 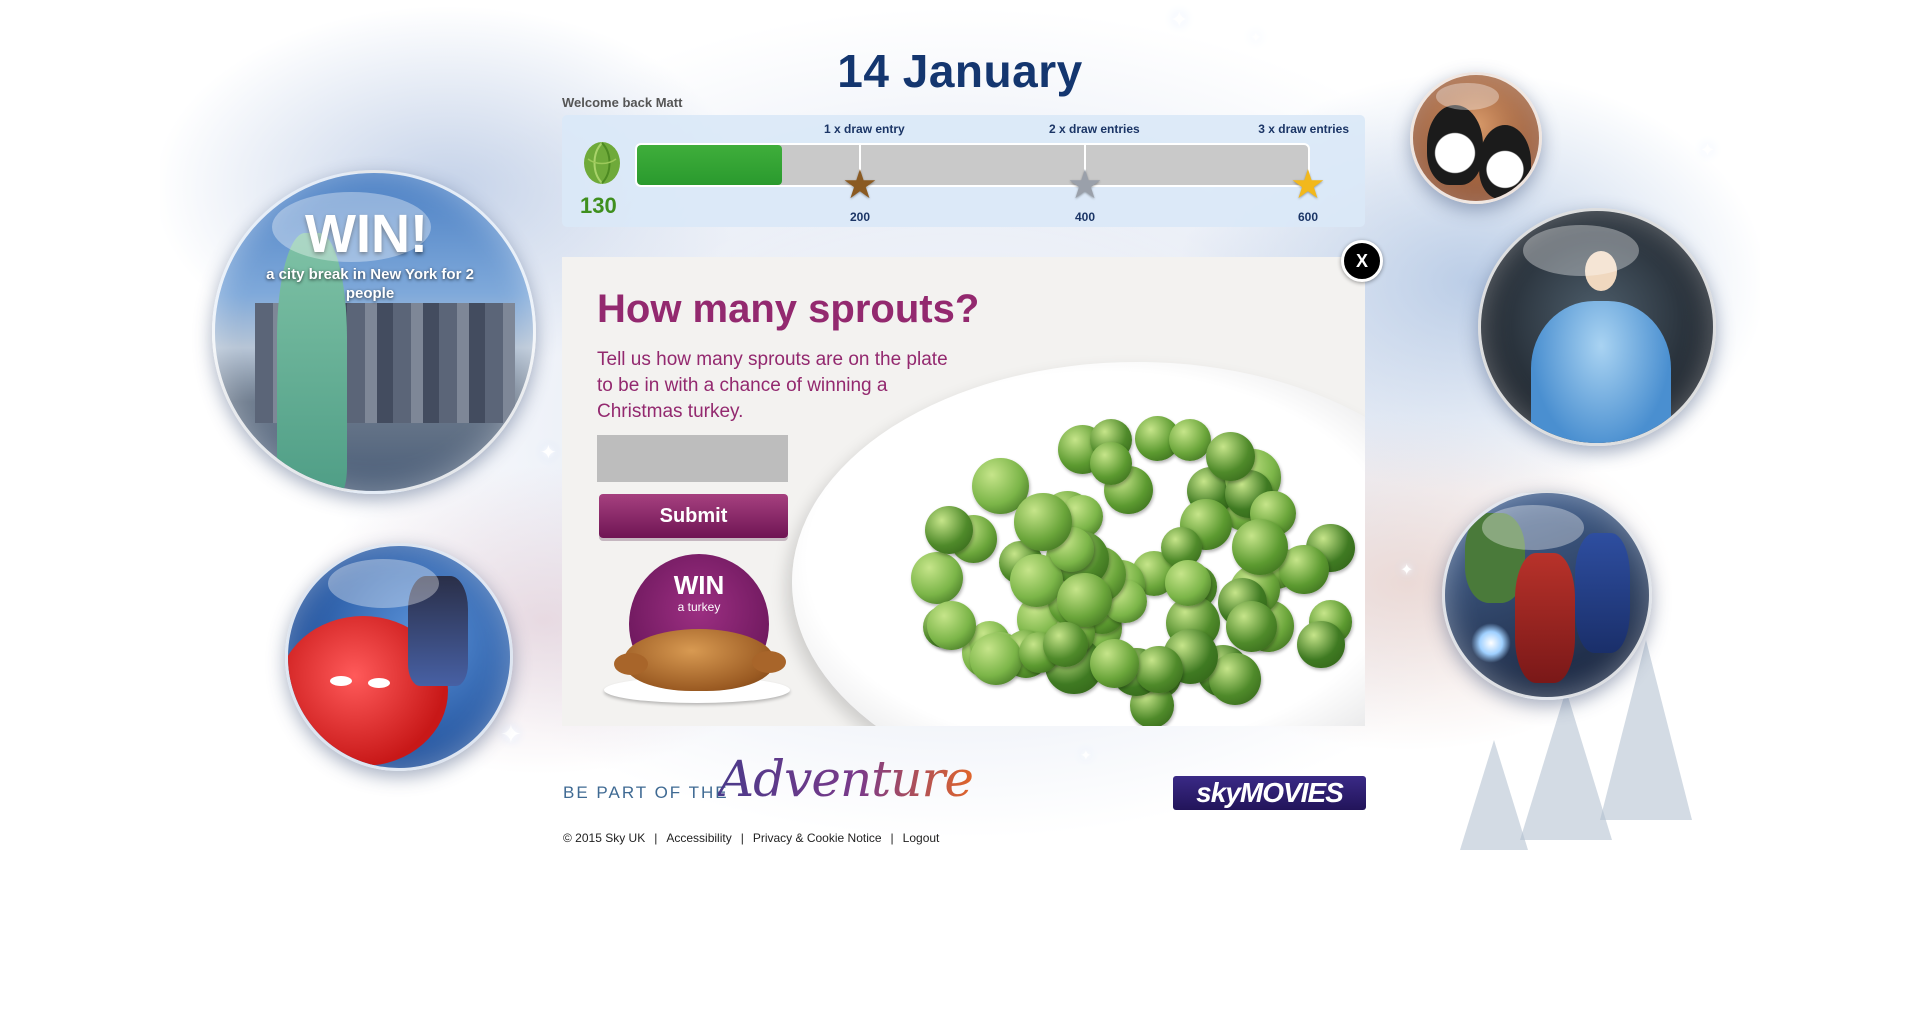 I want to click on copyright-text: © 2015 Sky UK, so click(x=604, y=838).